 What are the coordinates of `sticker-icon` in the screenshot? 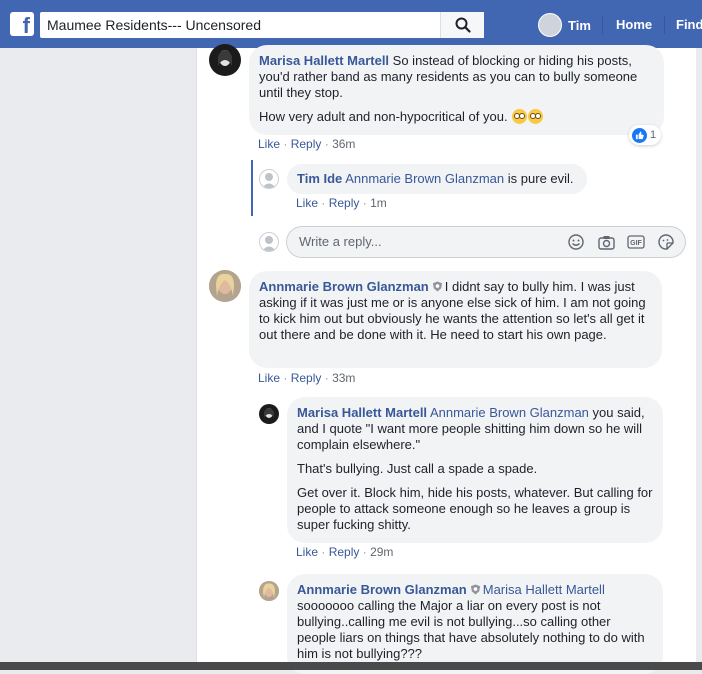 It's located at (666, 242).